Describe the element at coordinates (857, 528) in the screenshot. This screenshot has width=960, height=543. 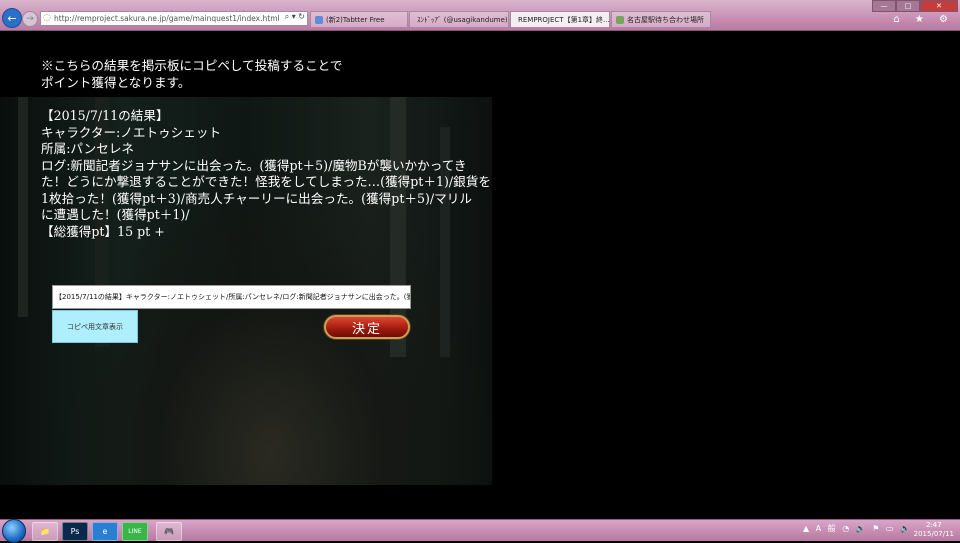
I see `system-tray-icons: ▲ A 般 ◔ 🔊 ⚑ ▭ 🔈` at that location.